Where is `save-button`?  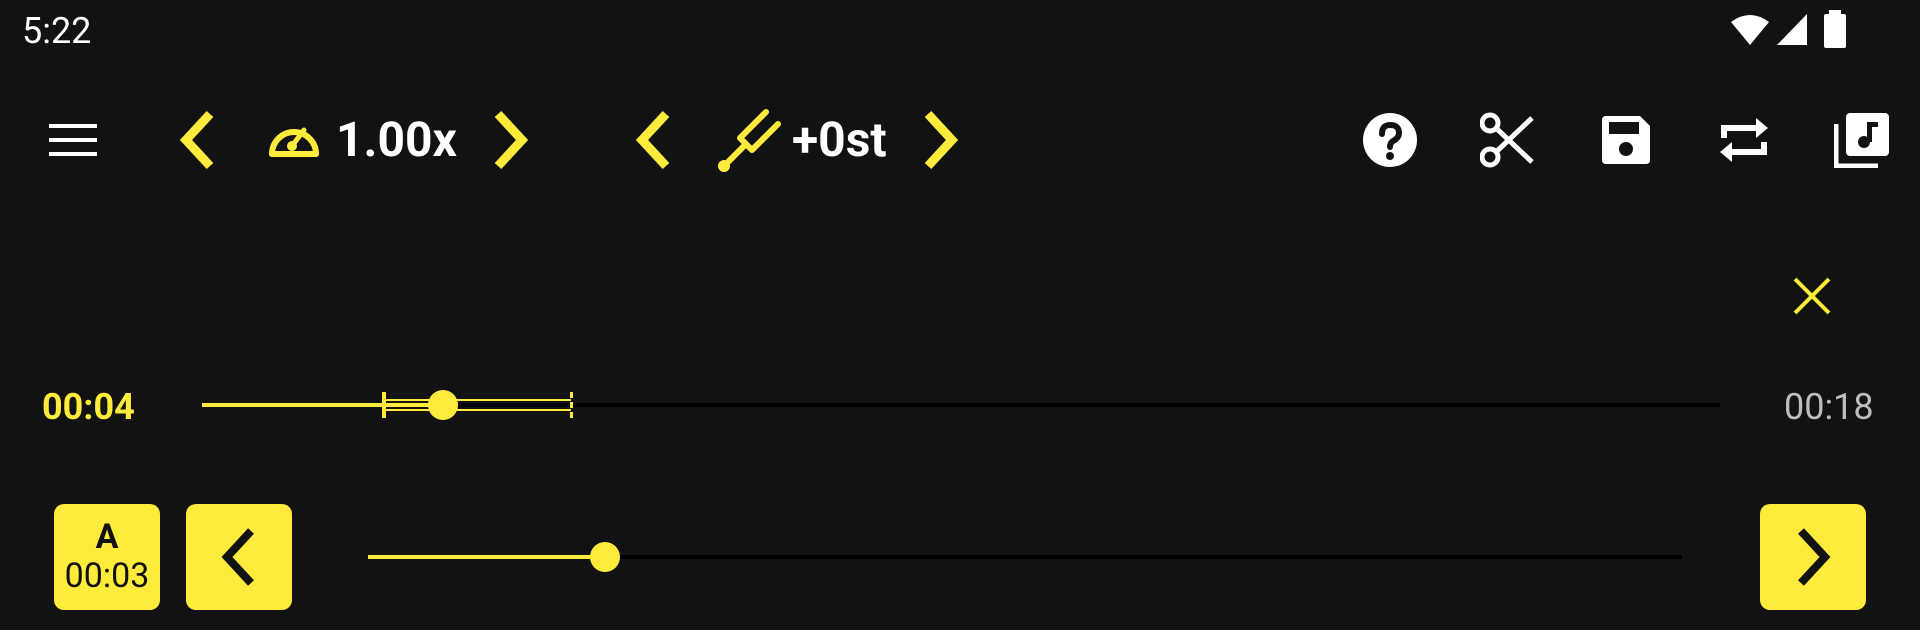 save-button is located at coordinates (1626, 140).